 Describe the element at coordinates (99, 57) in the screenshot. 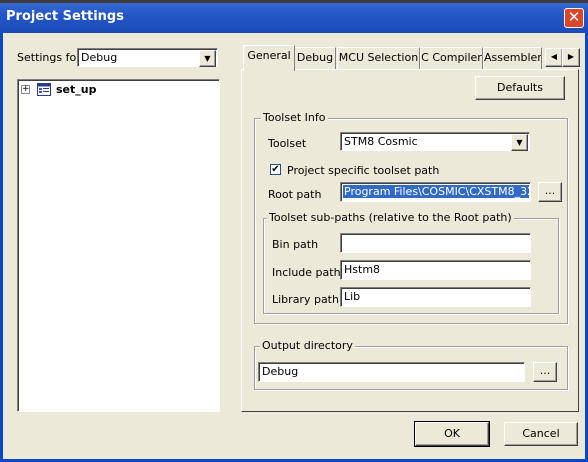

I see `settings-for-value: Debug` at that location.